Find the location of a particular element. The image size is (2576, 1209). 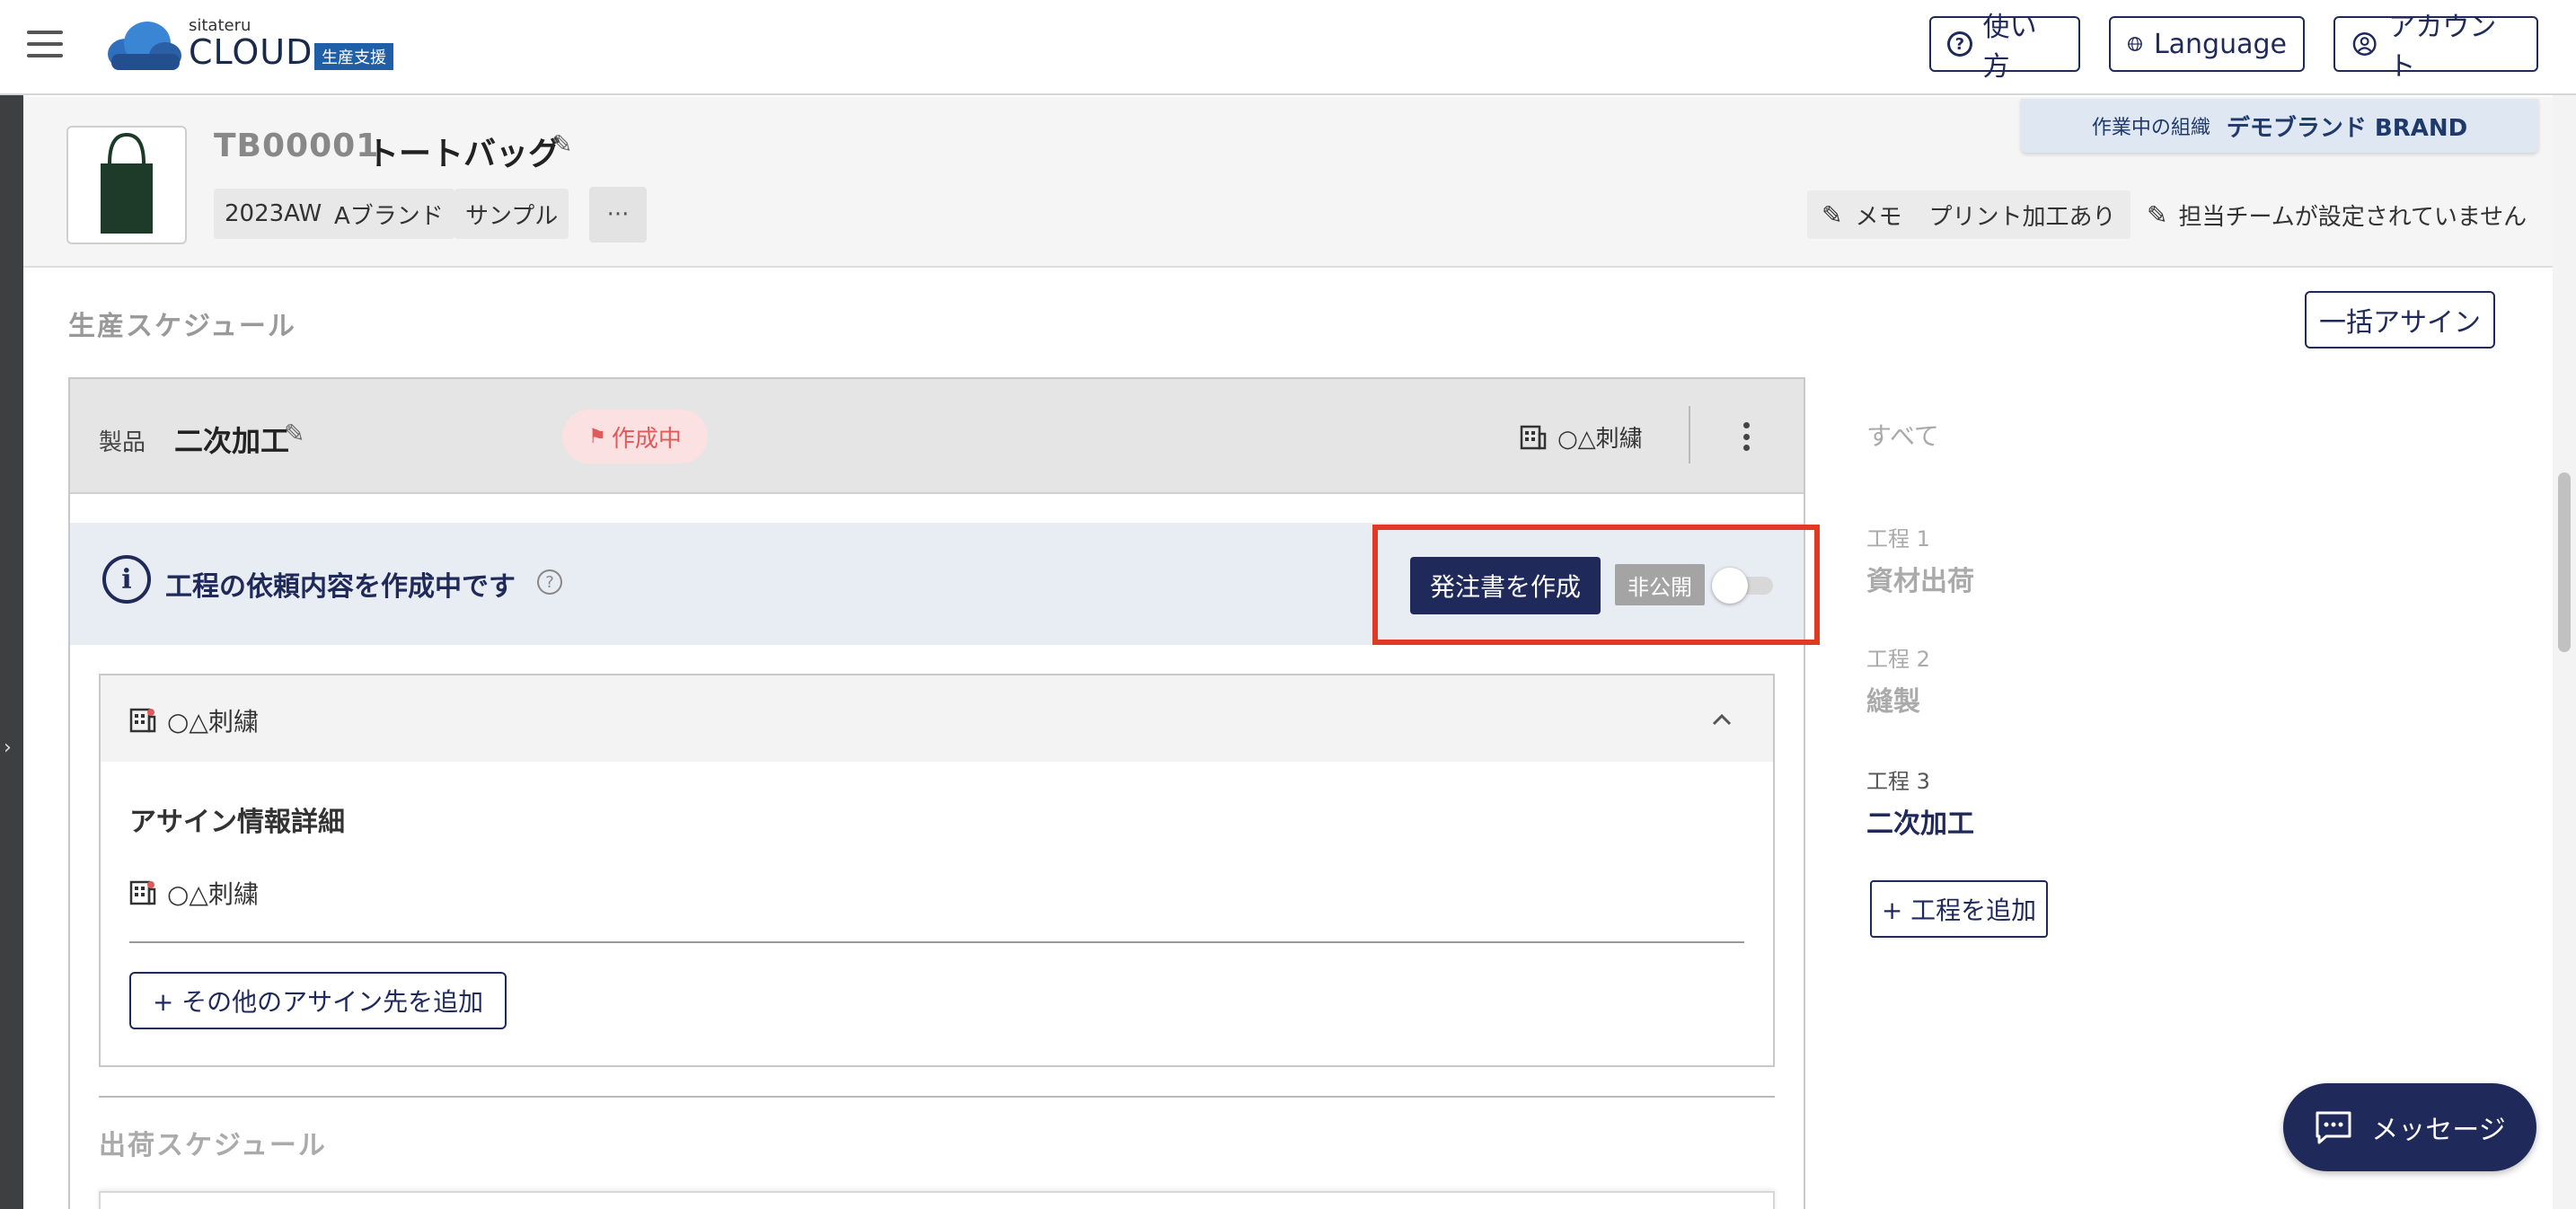

section-title: 生産スケジュール is located at coordinates (182, 326).